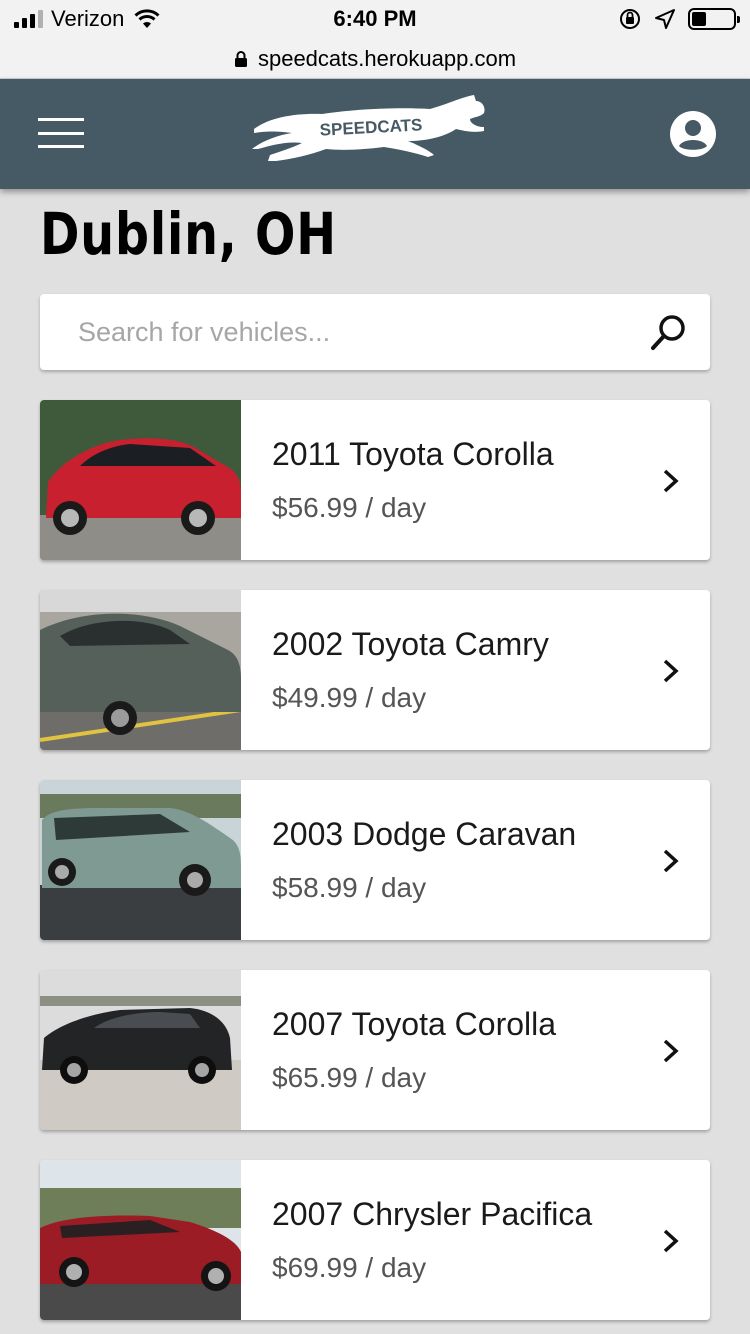  What do you see at coordinates (349, 1267) in the screenshot?
I see `vehicle-price: $69.99 / day` at bounding box center [349, 1267].